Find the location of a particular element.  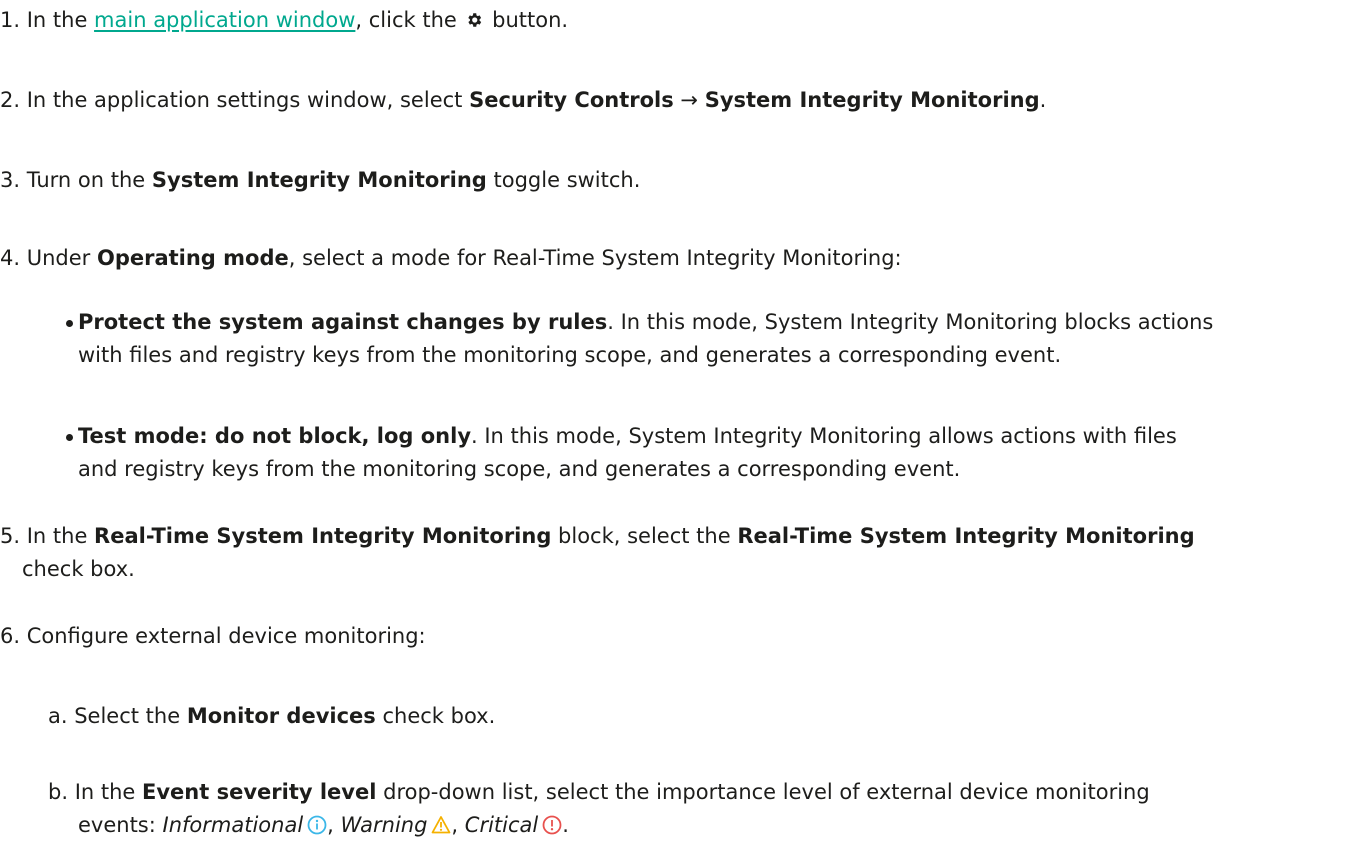

system-integrity-monitoring-label: System Integrity Monitoring is located at coordinates (872, 100).